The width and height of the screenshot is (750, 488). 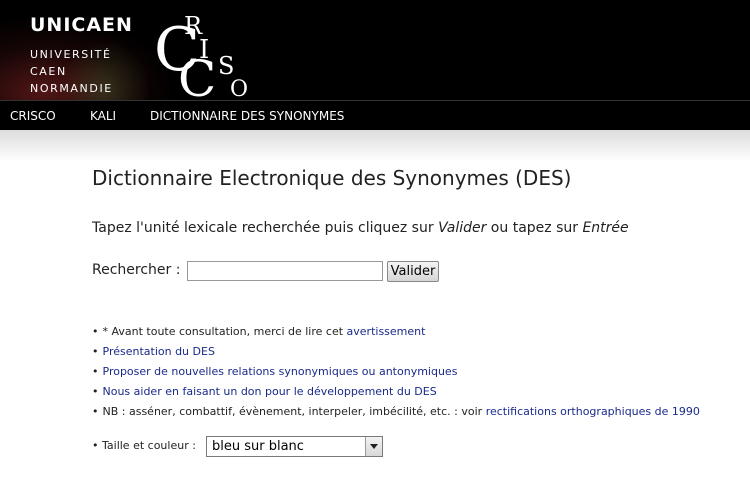 What do you see at coordinates (81, 25) in the screenshot?
I see `unicaen-logo-mark: UNICAEN` at bounding box center [81, 25].